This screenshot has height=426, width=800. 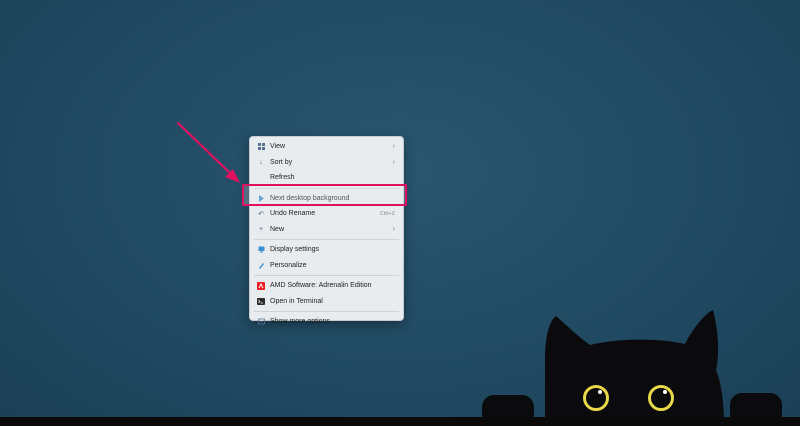 I want to click on taskbar, so click(x=400, y=421).